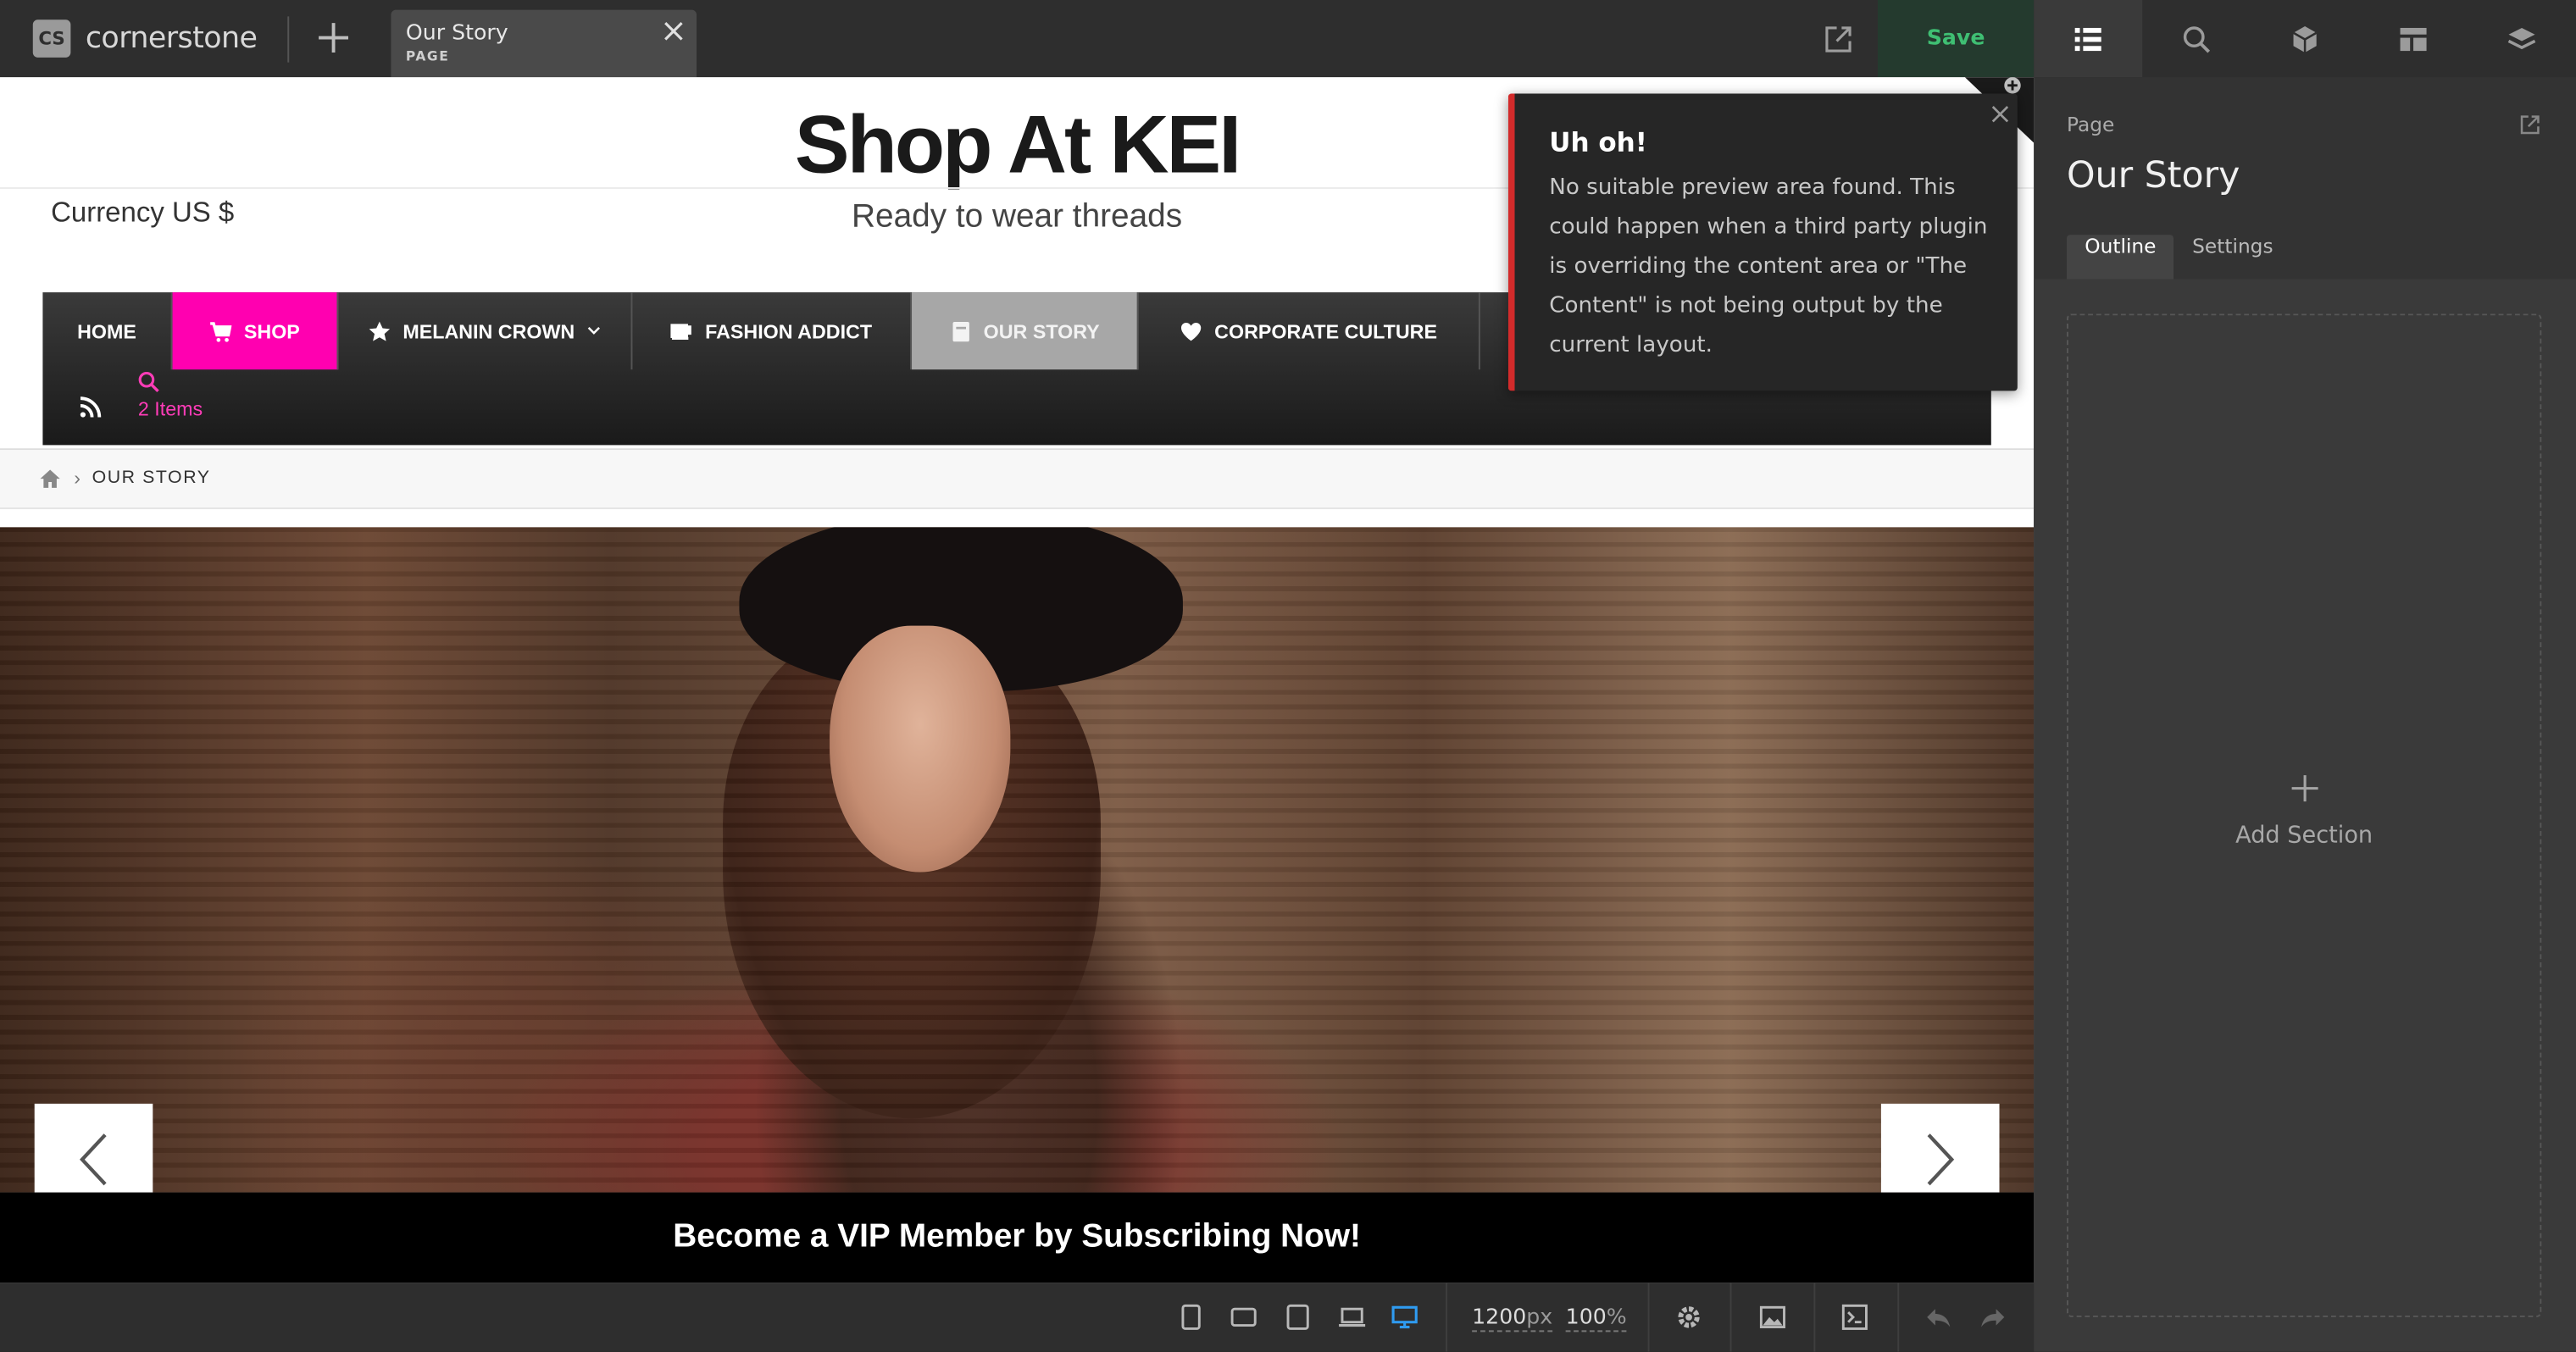 Image resolution: width=2576 pixels, height=1352 pixels. I want to click on close-tab-button, so click(673, 30).